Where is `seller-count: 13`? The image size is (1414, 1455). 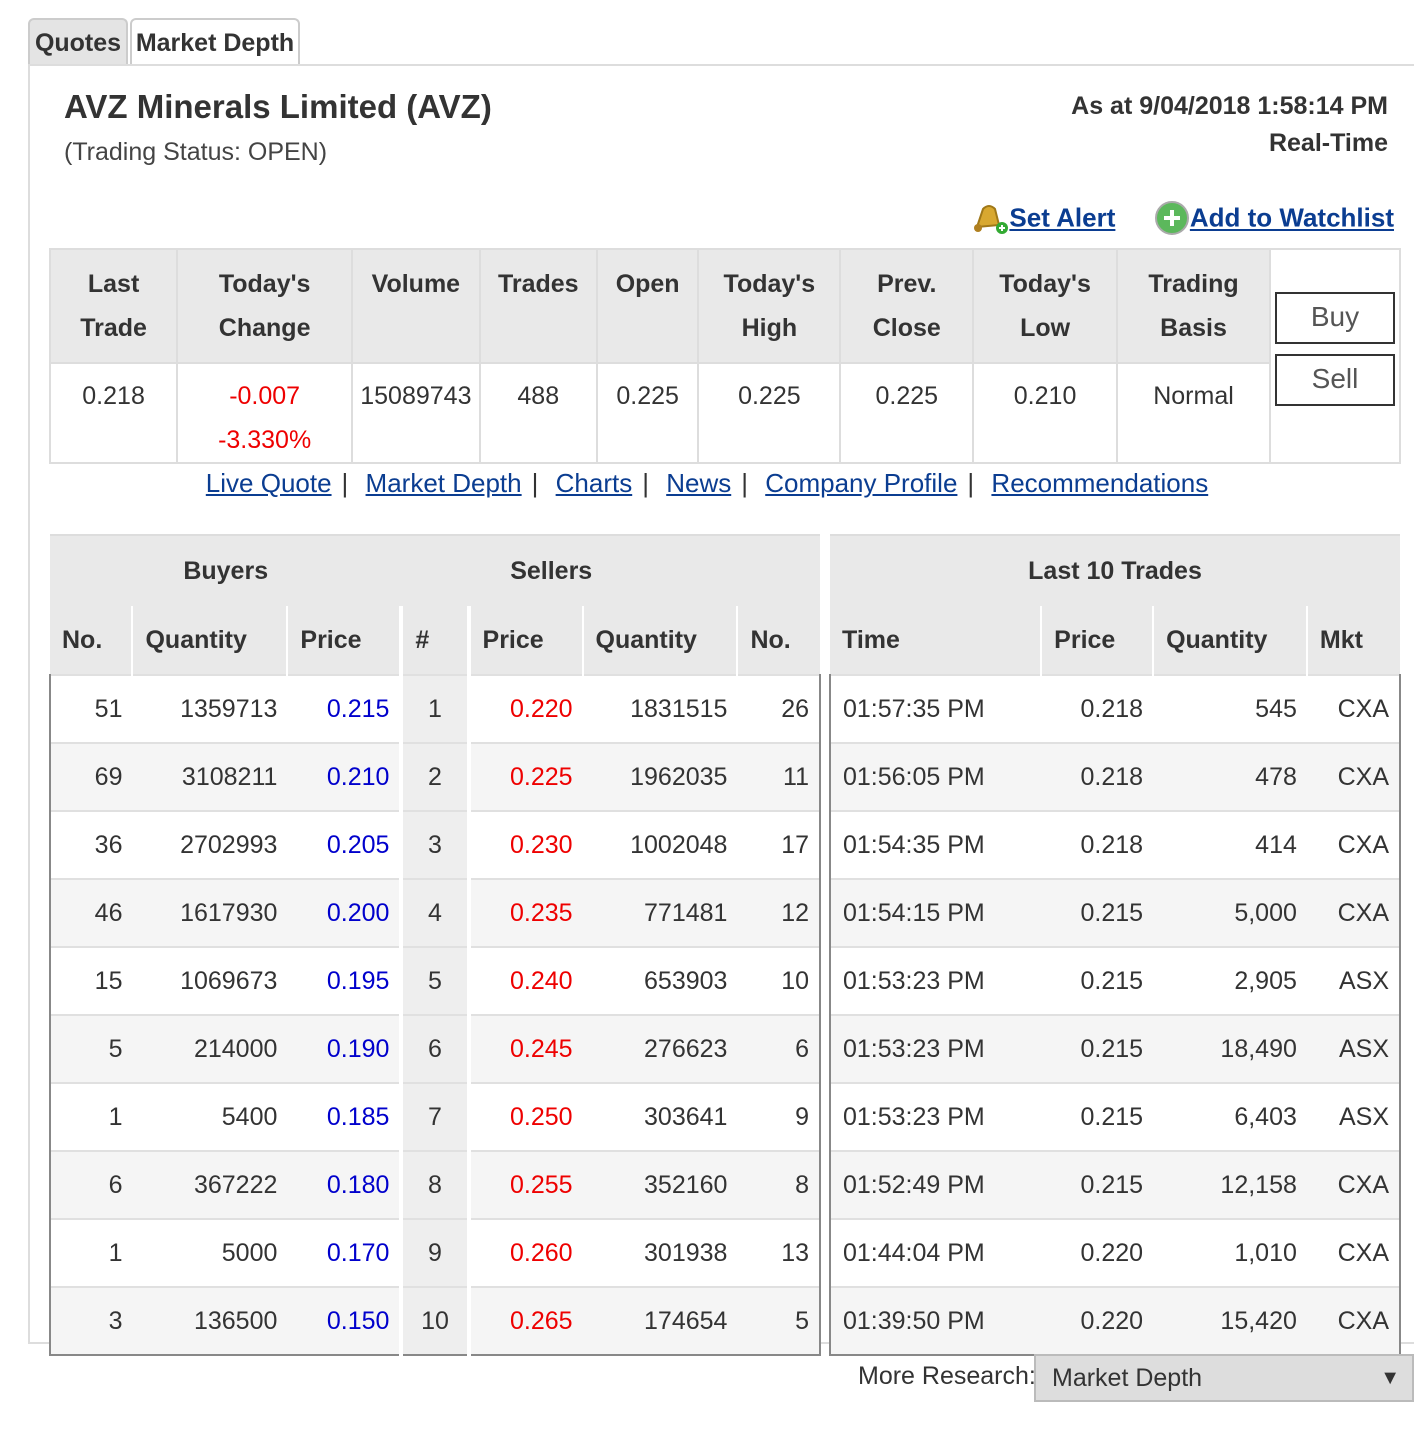 seller-count: 13 is located at coordinates (779, 1252).